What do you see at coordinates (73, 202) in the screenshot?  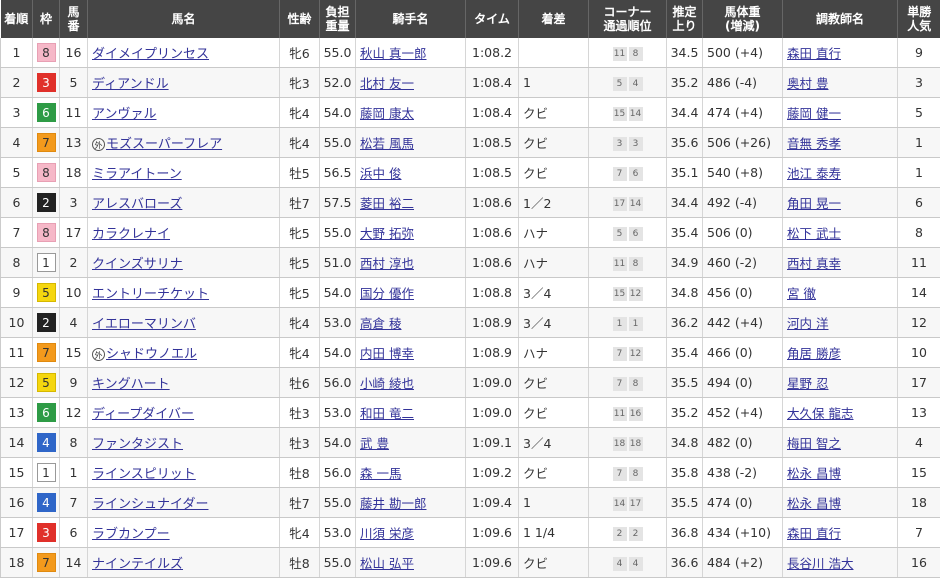 I see `umaban-cell: 3` at bounding box center [73, 202].